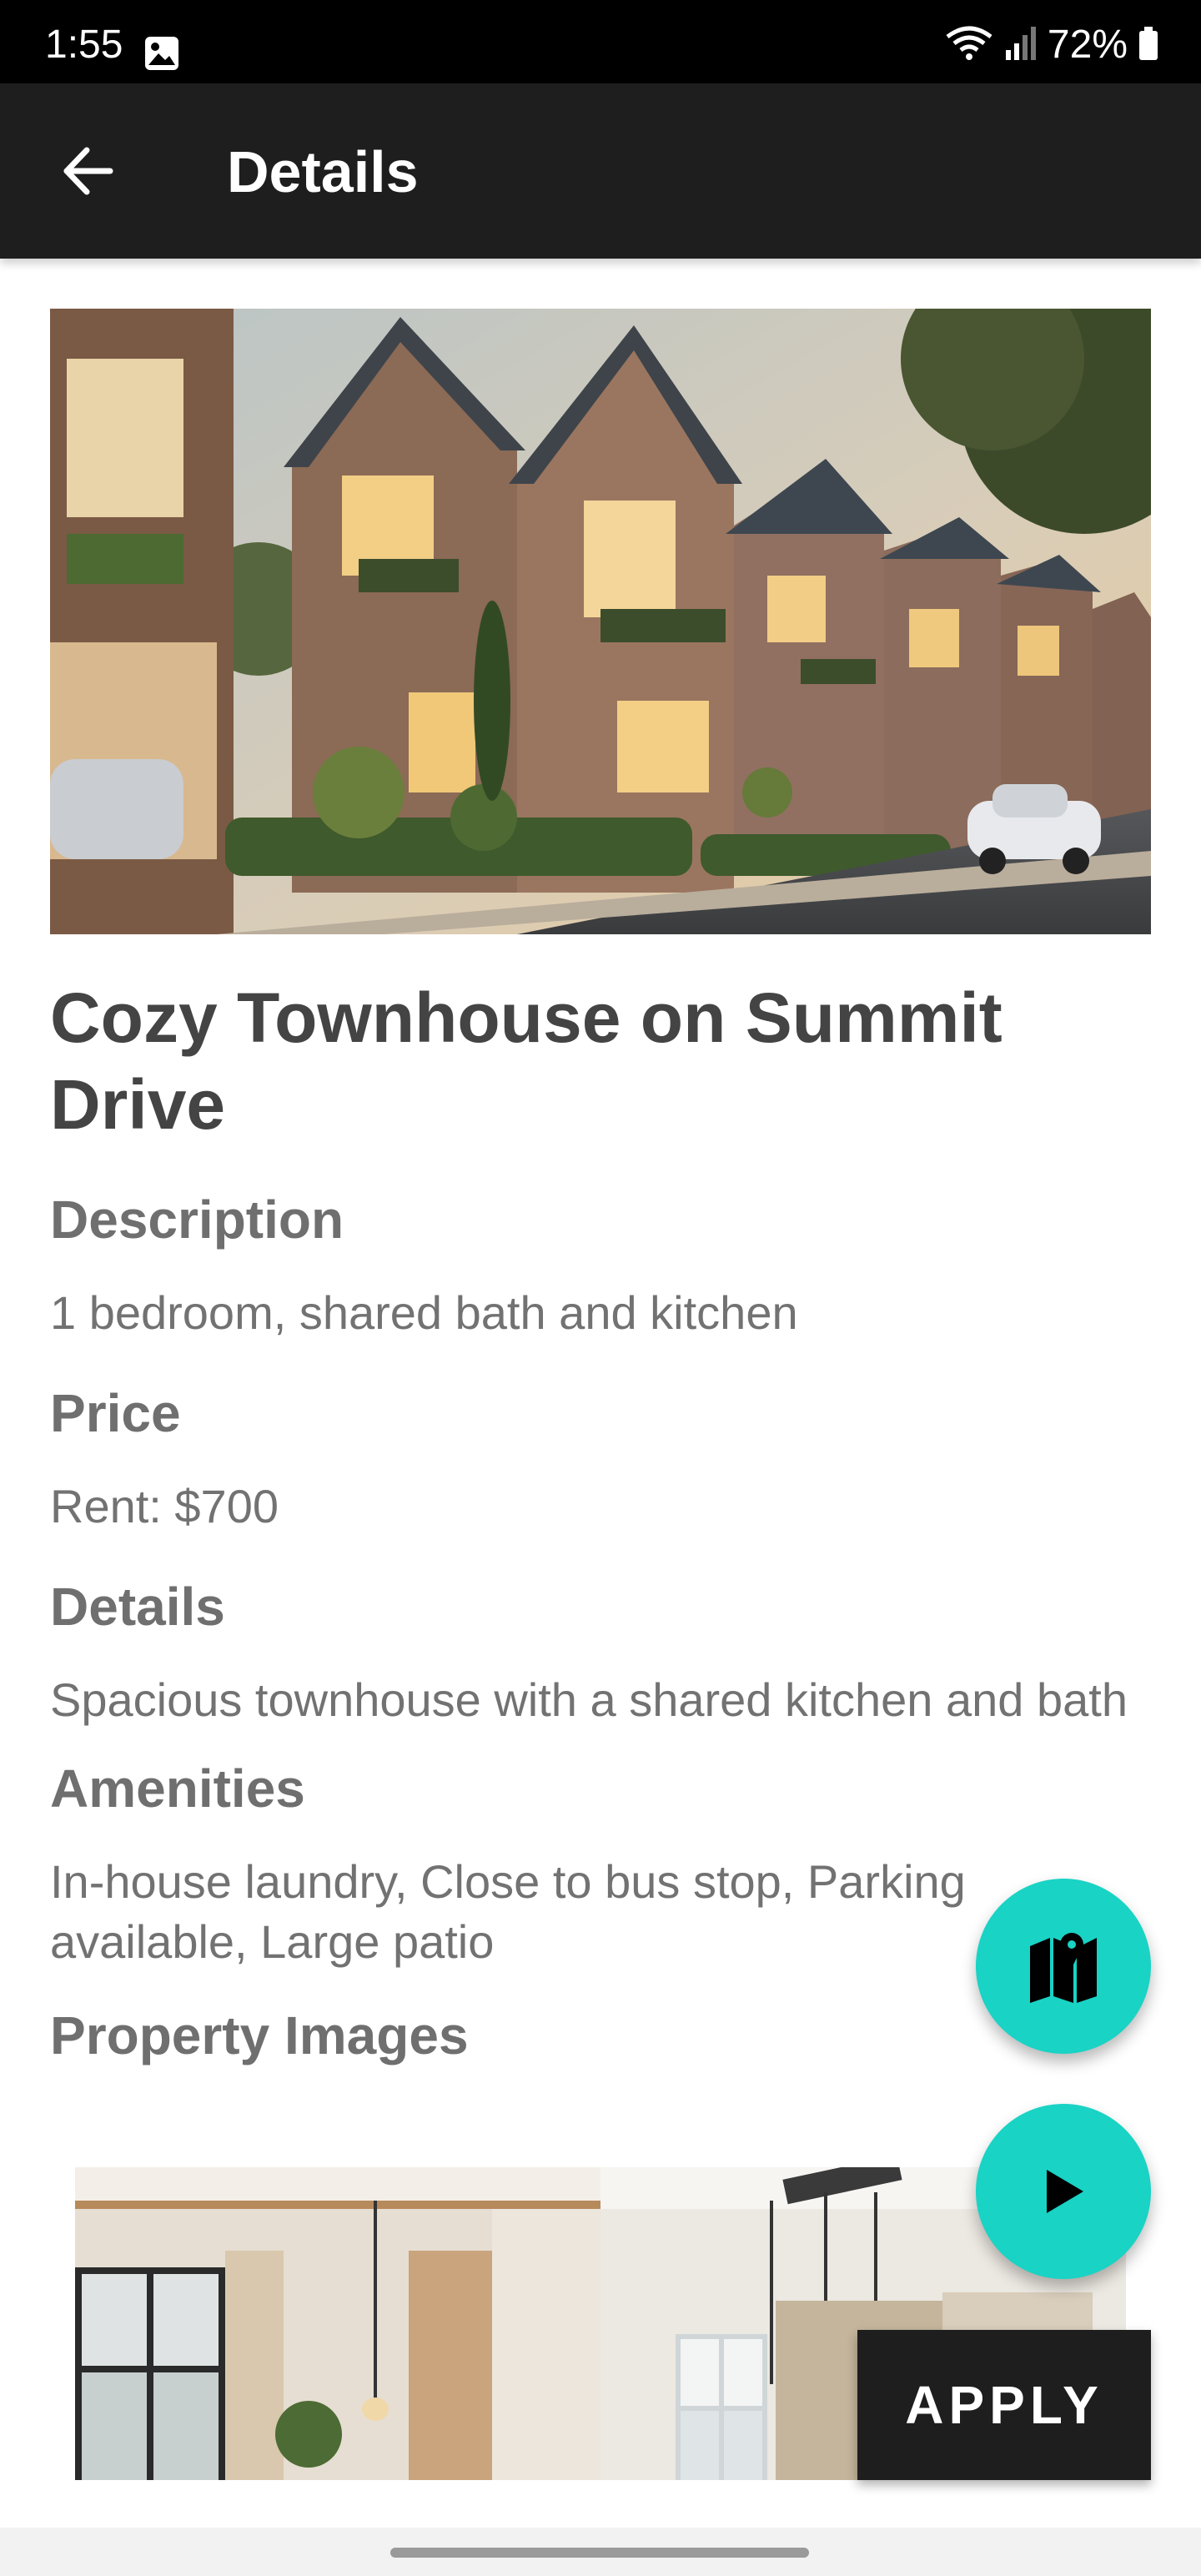  I want to click on details-heading: Details, so click(138, 1607).